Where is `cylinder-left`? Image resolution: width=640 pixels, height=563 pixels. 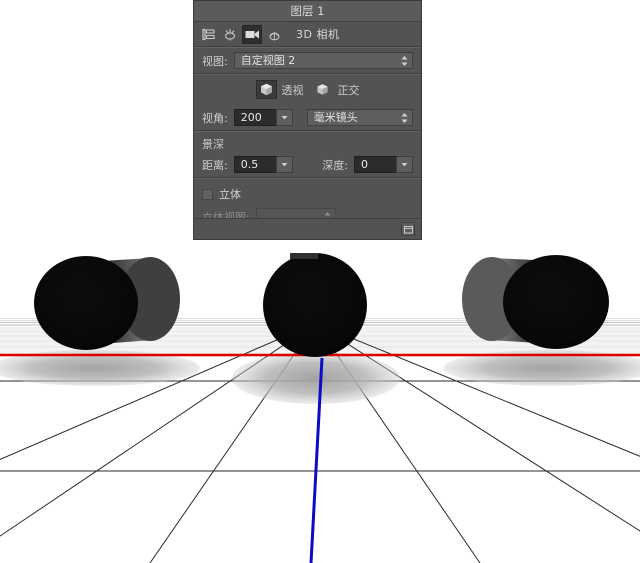 cylinder-left is located at coordinates (107, 303).